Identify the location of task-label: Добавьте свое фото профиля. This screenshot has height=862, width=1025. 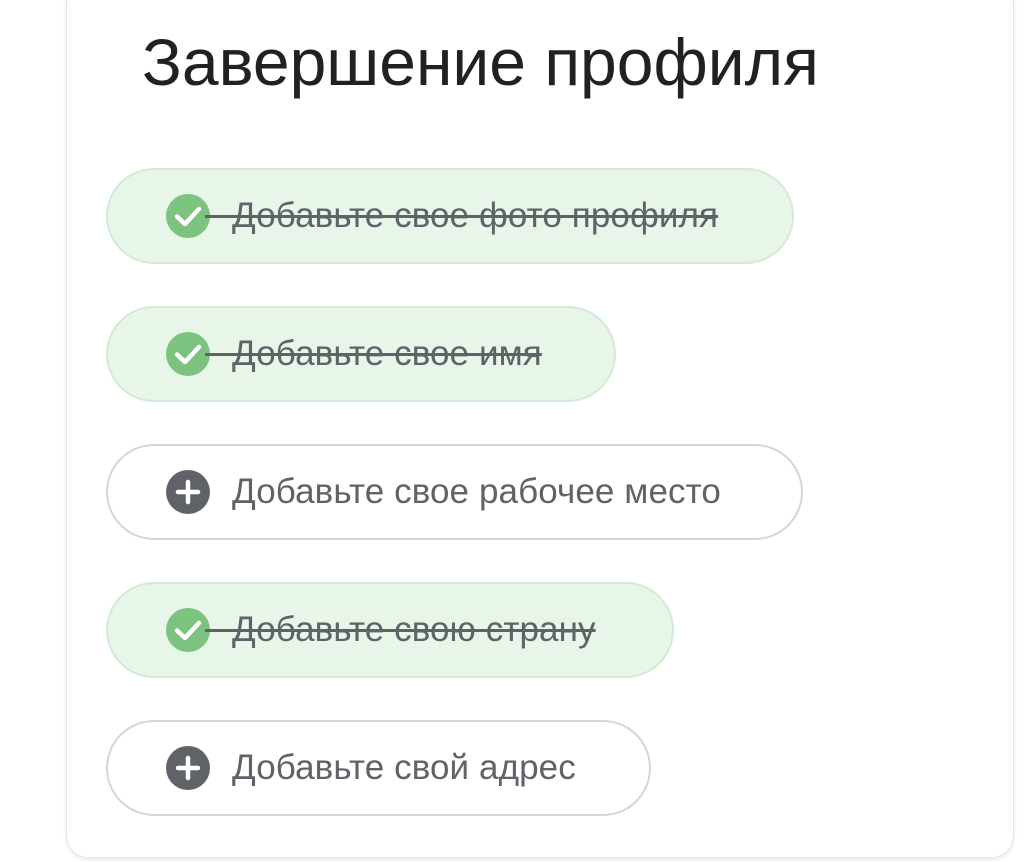
(475, 215).